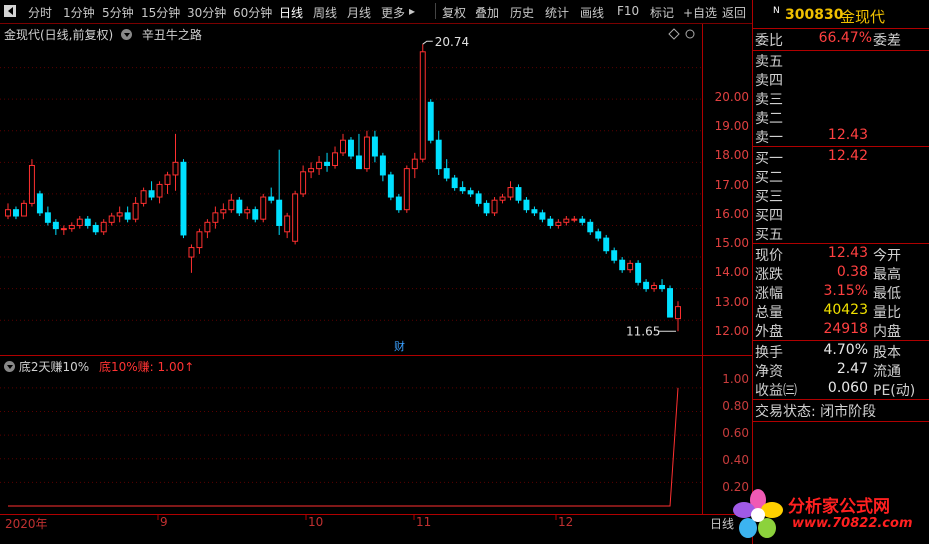  What do you see at coordinates (734, 12) in the screenshot?
I see `btn-fanhui: 返回` at bounding box center [734, 12].